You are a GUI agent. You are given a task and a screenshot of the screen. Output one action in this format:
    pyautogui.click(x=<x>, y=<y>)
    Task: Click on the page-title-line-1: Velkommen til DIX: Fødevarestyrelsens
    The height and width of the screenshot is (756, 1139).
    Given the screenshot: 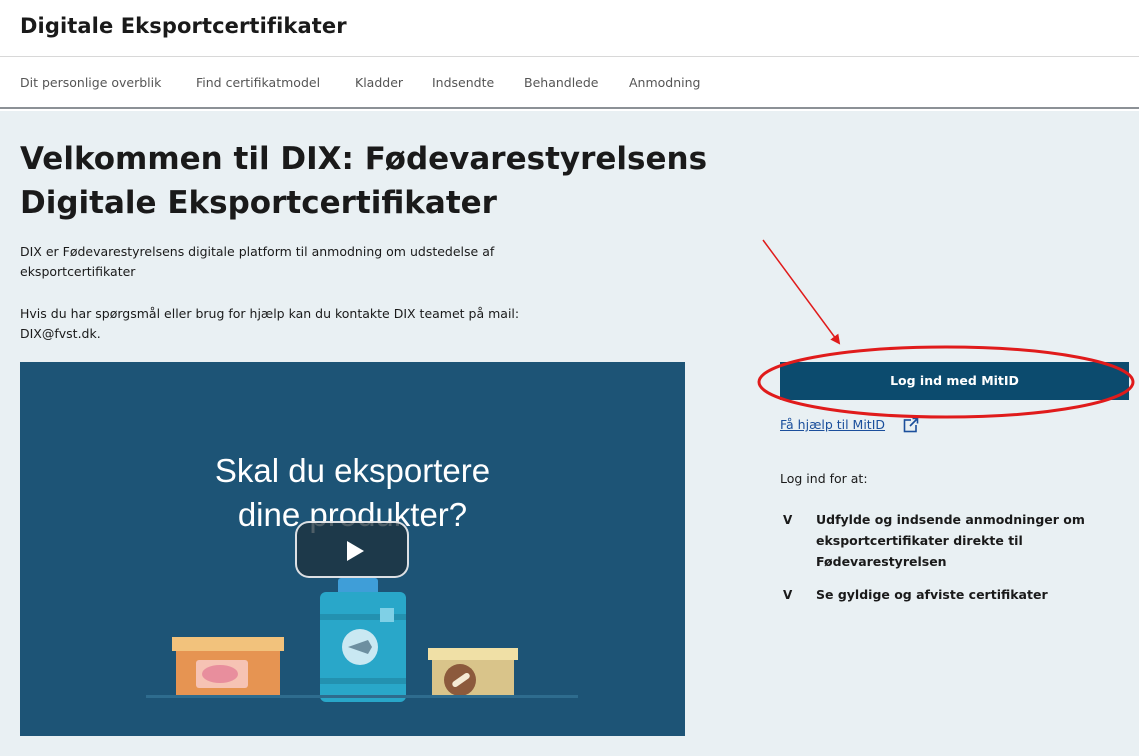 What is the action you would take?
    pyautogui.click(x=364, y=159)
    